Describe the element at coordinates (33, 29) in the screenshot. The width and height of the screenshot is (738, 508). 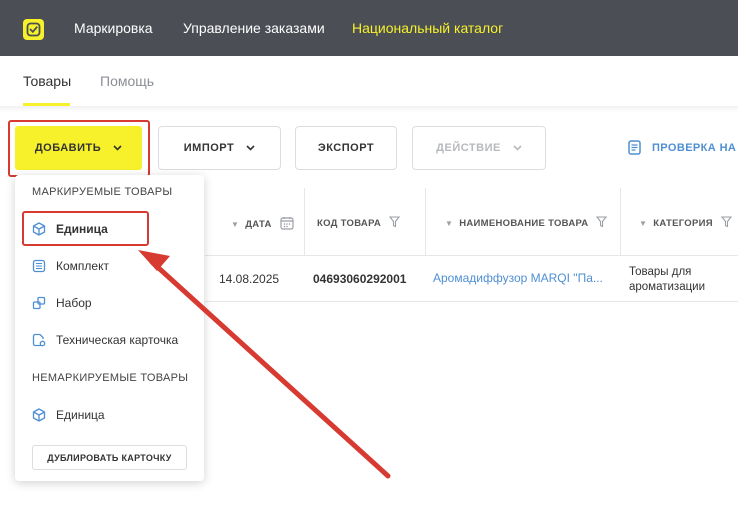
I see `logo-check-square-icon` at that location.